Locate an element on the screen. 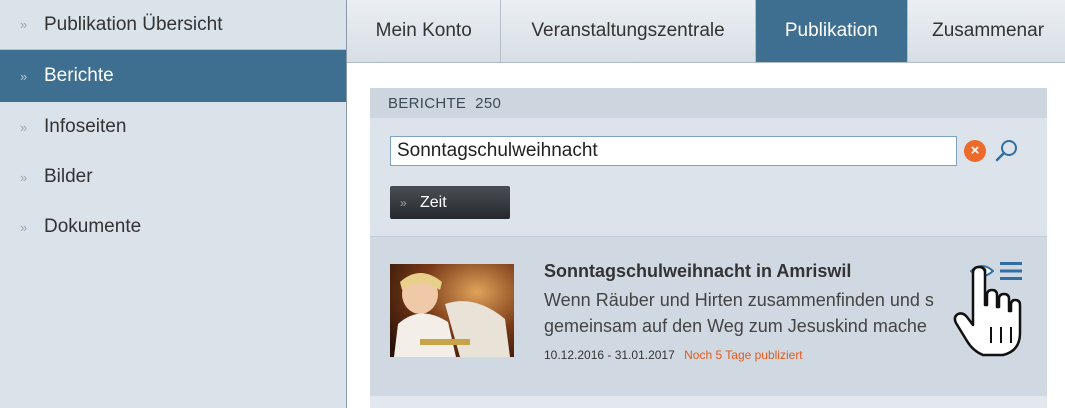 The height and width of the screenshot is (408, 1065). hand-cursor-icon is located at coordinates (987, 311).